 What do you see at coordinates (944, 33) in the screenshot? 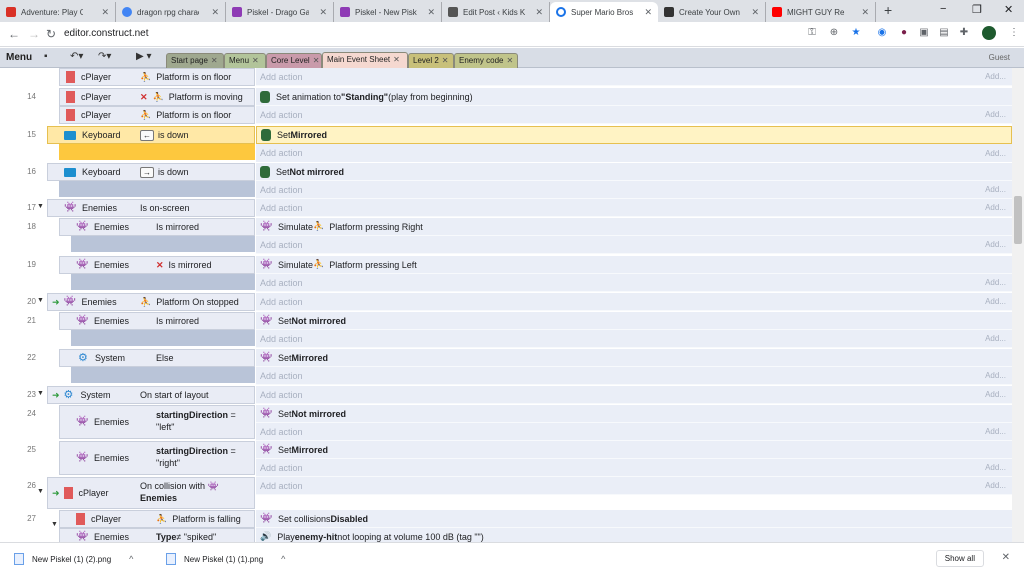
I see `extension-icon: ▤` at bounding box center [944, 33].